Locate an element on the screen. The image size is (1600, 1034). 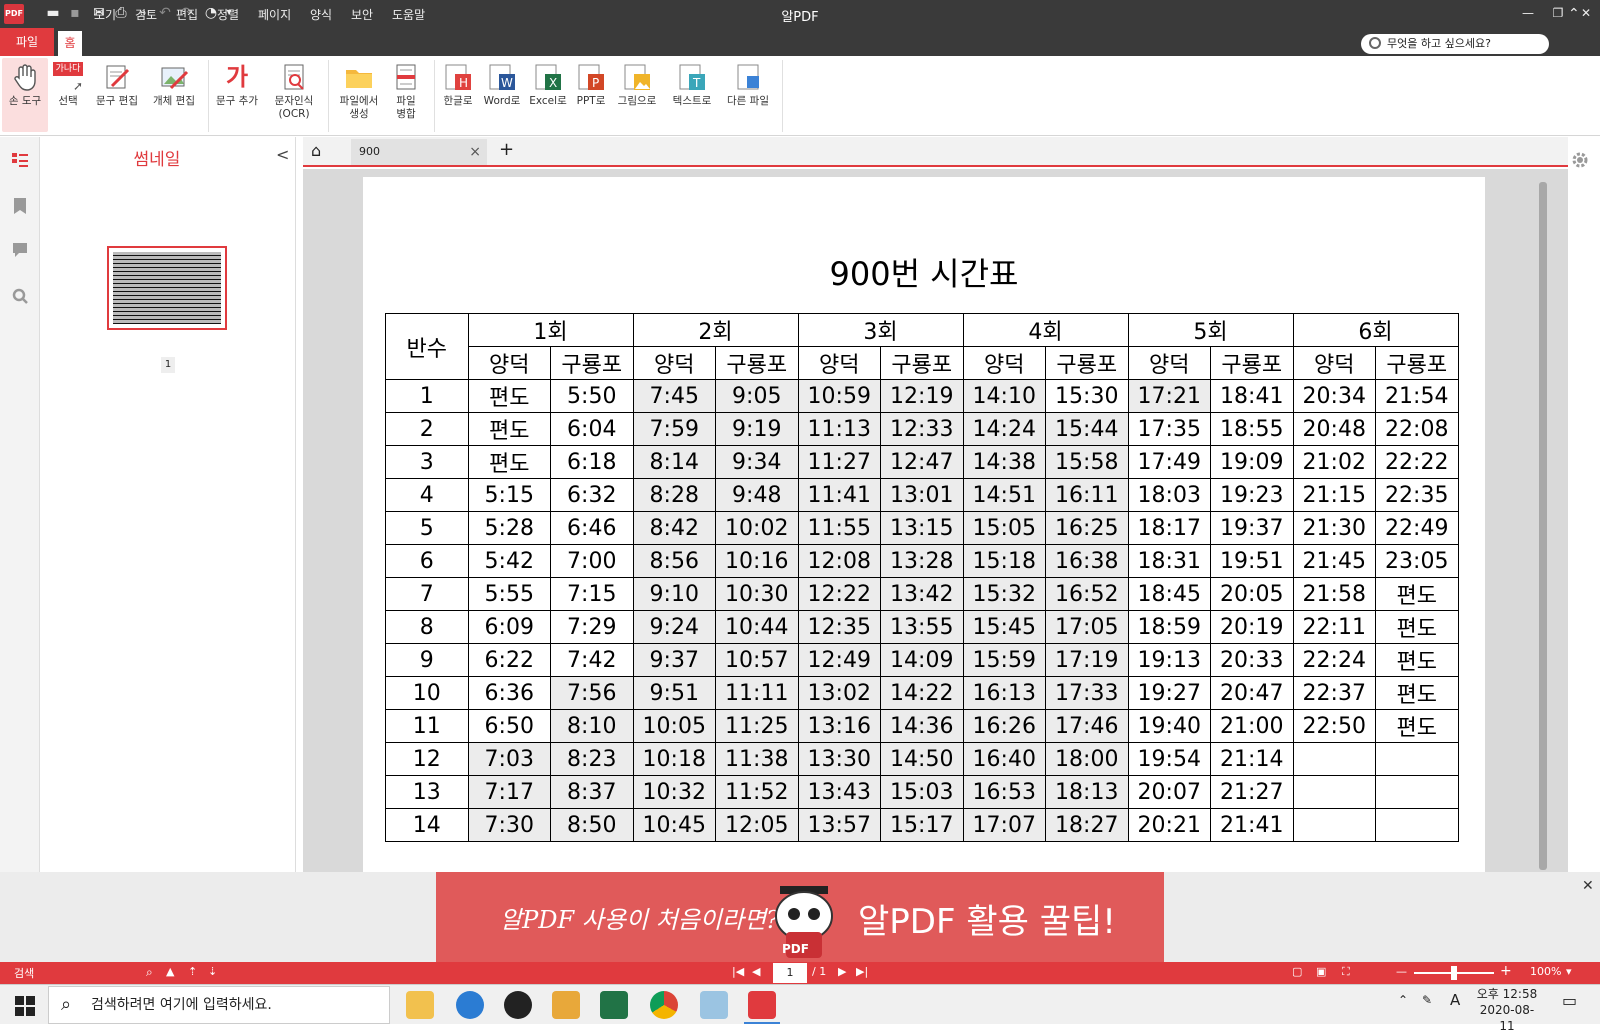
vertical-scrollbar is located at coordinates (1543, 526).